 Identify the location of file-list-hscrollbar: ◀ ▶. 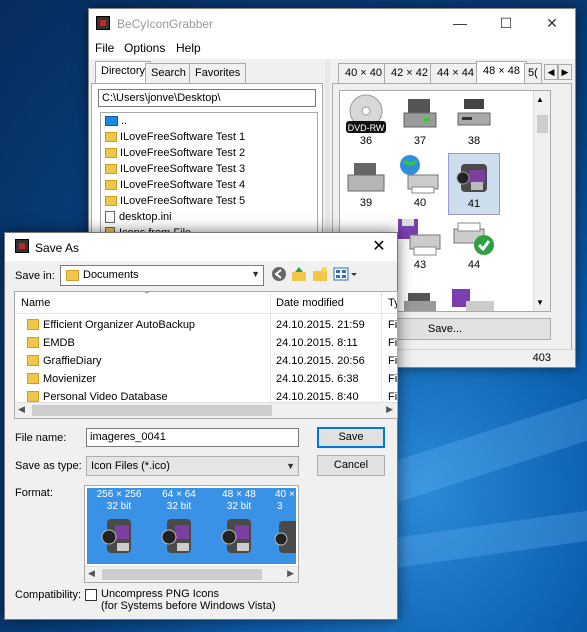
(206, 410).